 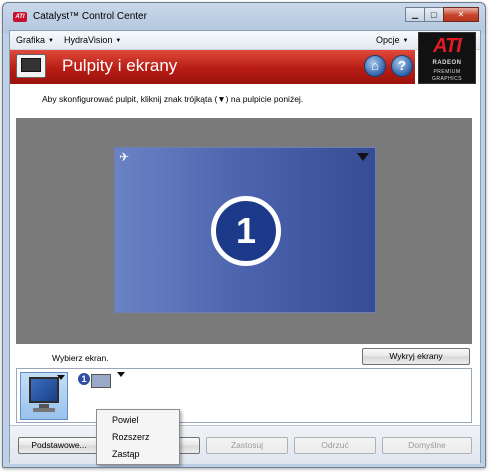 I want to click on home-icon: ⌂, so click(x=375, y=66).